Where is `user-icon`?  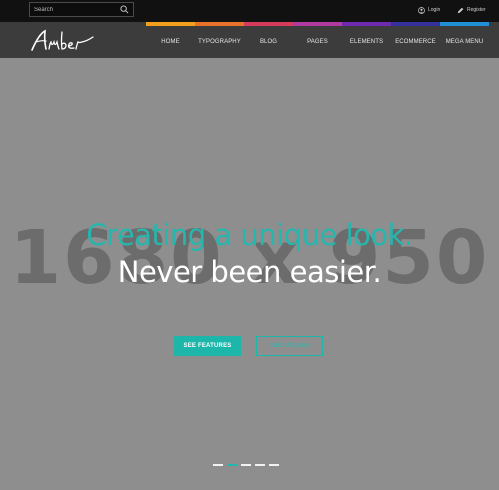 user-icon is located at coordinates (421, 10).